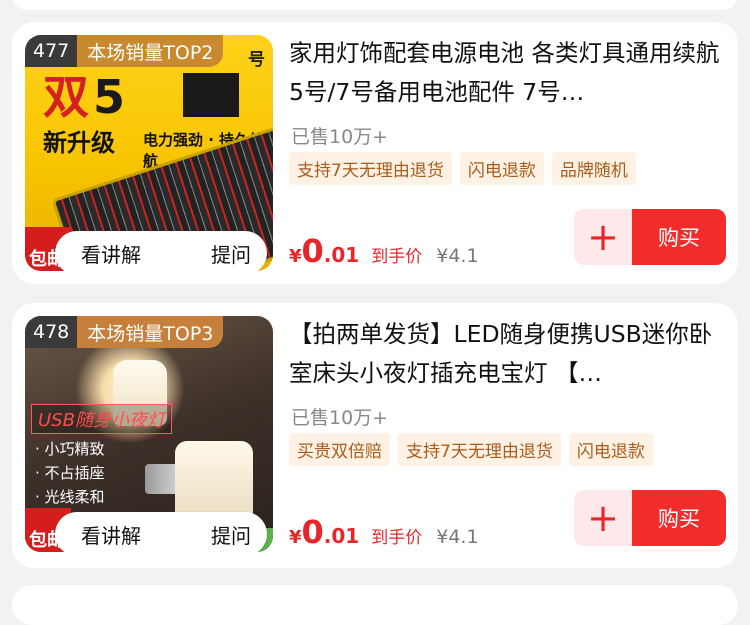  I want to click on service-tags: 支持7天无理由退货 闪电退款 品牌随机, so click(462, 168).